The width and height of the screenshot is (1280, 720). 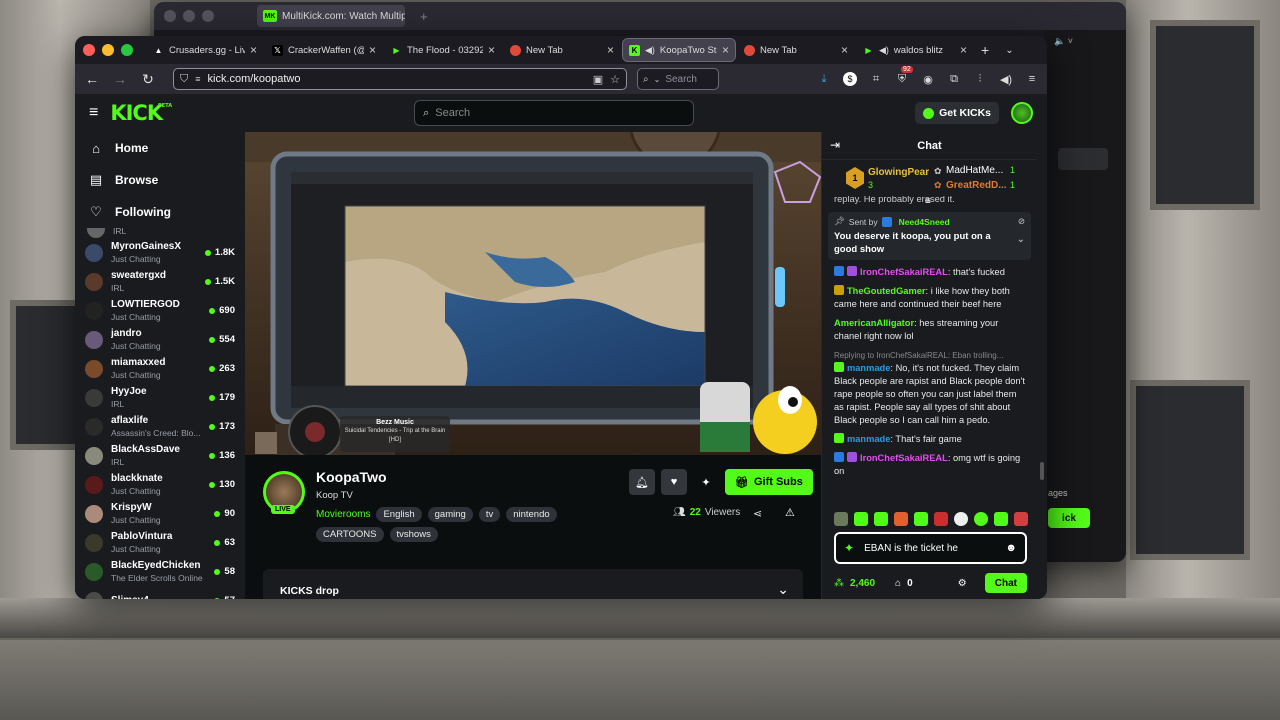 I want to click on browser-search-box: ⌕ ⌄ Search, so click(x=678, y=79).